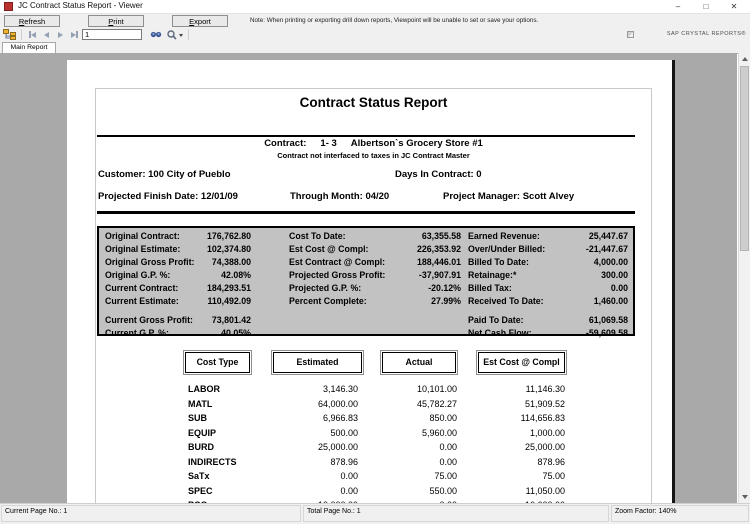 This screenshot has height=524, width=750. I want to click on summary-value: 102,374.80, so click(228, 249).